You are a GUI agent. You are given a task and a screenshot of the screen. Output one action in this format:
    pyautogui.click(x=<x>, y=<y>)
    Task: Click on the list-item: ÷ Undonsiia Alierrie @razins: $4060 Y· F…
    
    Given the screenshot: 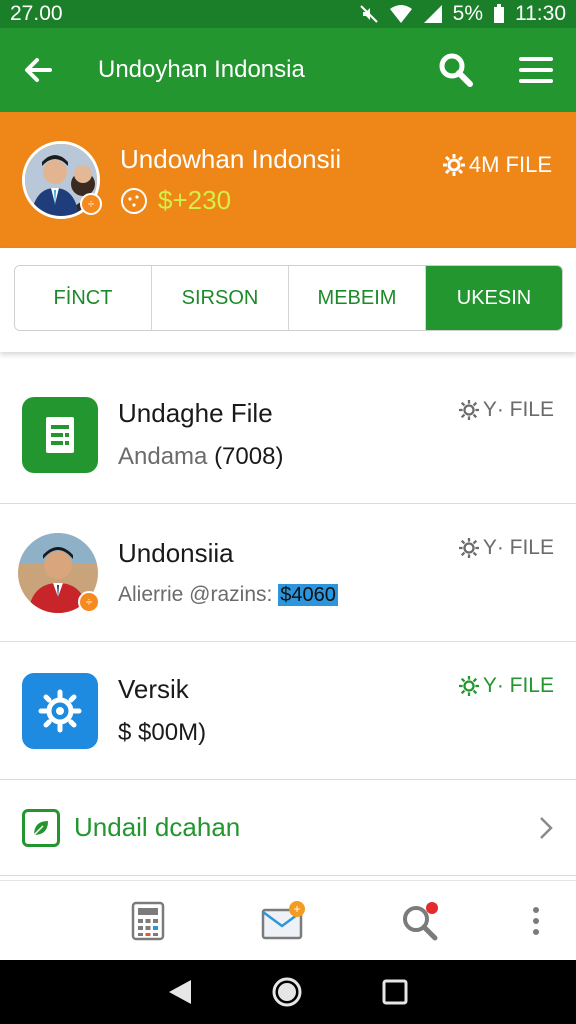 What is the action you would take?
    pyautogui.click(x=288, y=573)
    